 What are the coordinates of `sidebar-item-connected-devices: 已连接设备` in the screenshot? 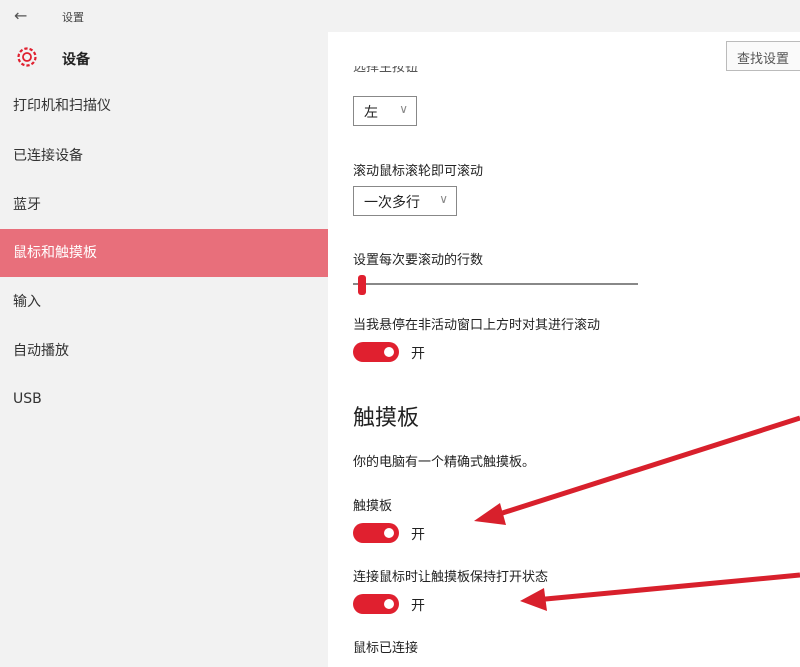 It's located at (164, 156).